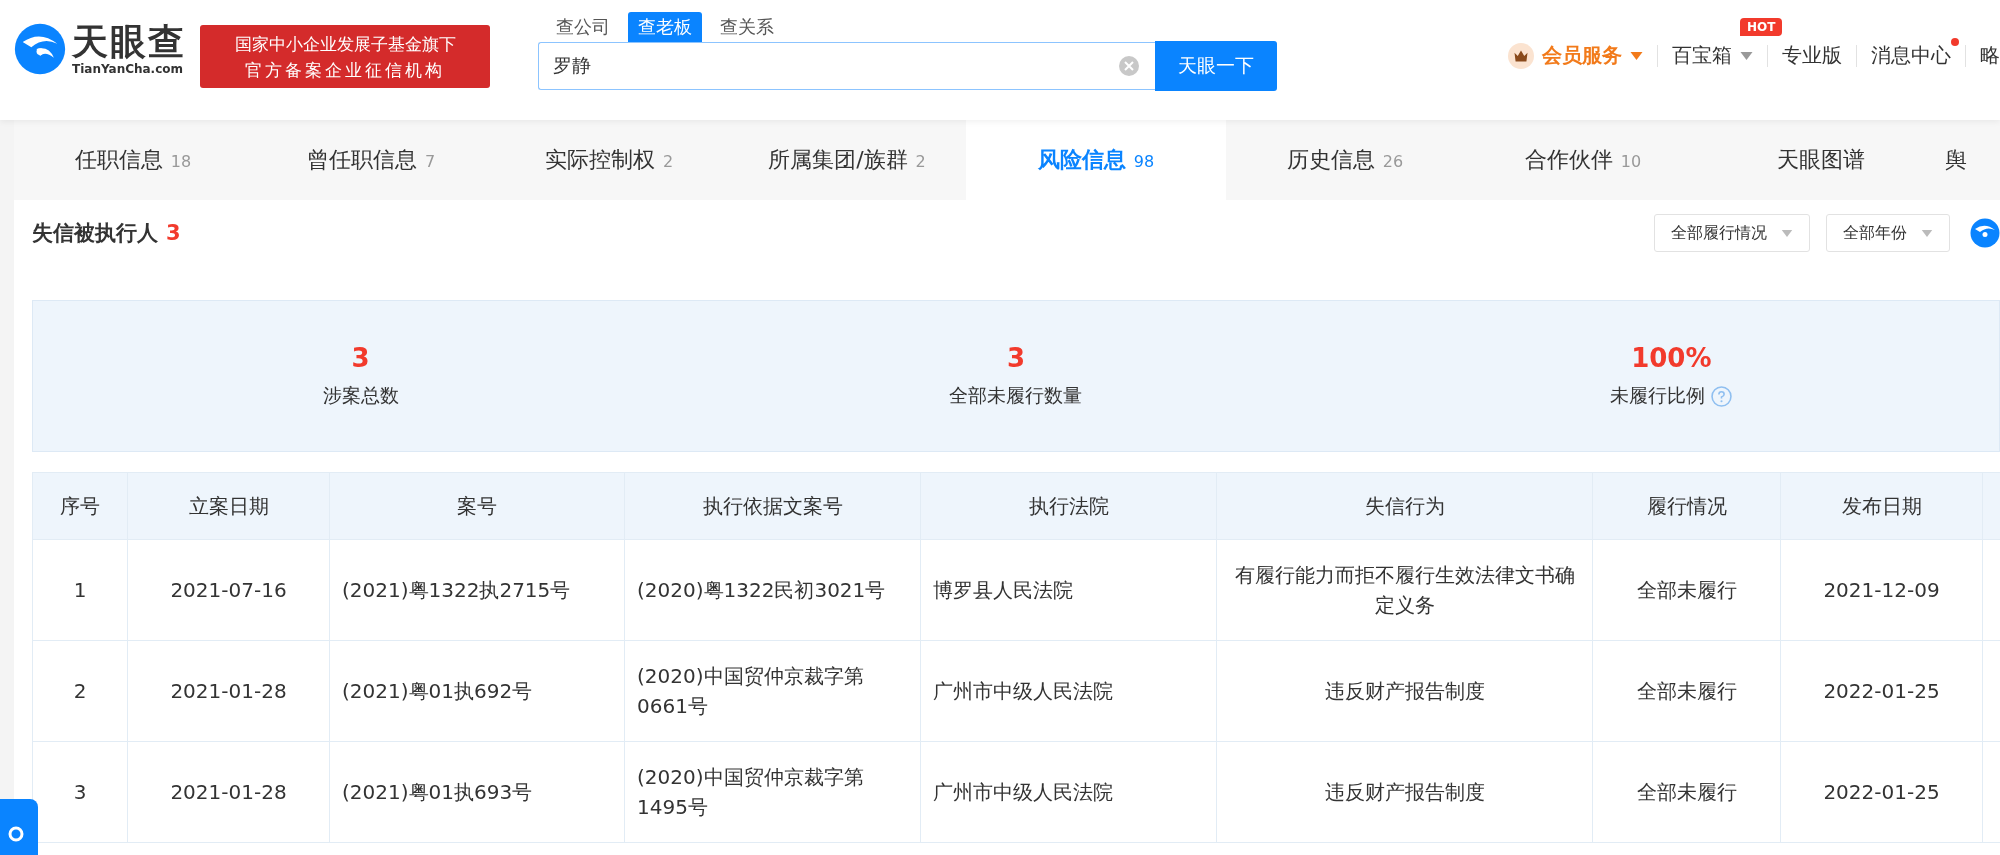  Describe the element at coordinates (1702, 55) in the screenshot. I see `nav-link: 百宝箱` at that location.